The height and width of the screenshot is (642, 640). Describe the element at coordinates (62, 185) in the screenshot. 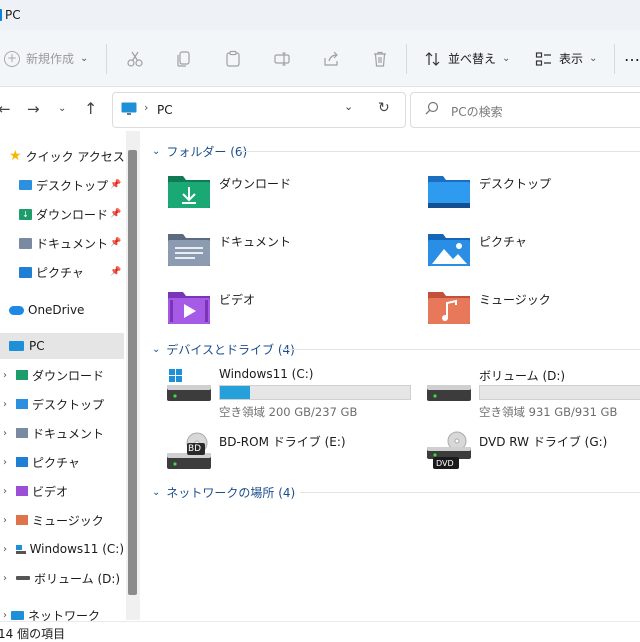

I see `sidebar-item-desktop: デスクトップ 📌` at that location.